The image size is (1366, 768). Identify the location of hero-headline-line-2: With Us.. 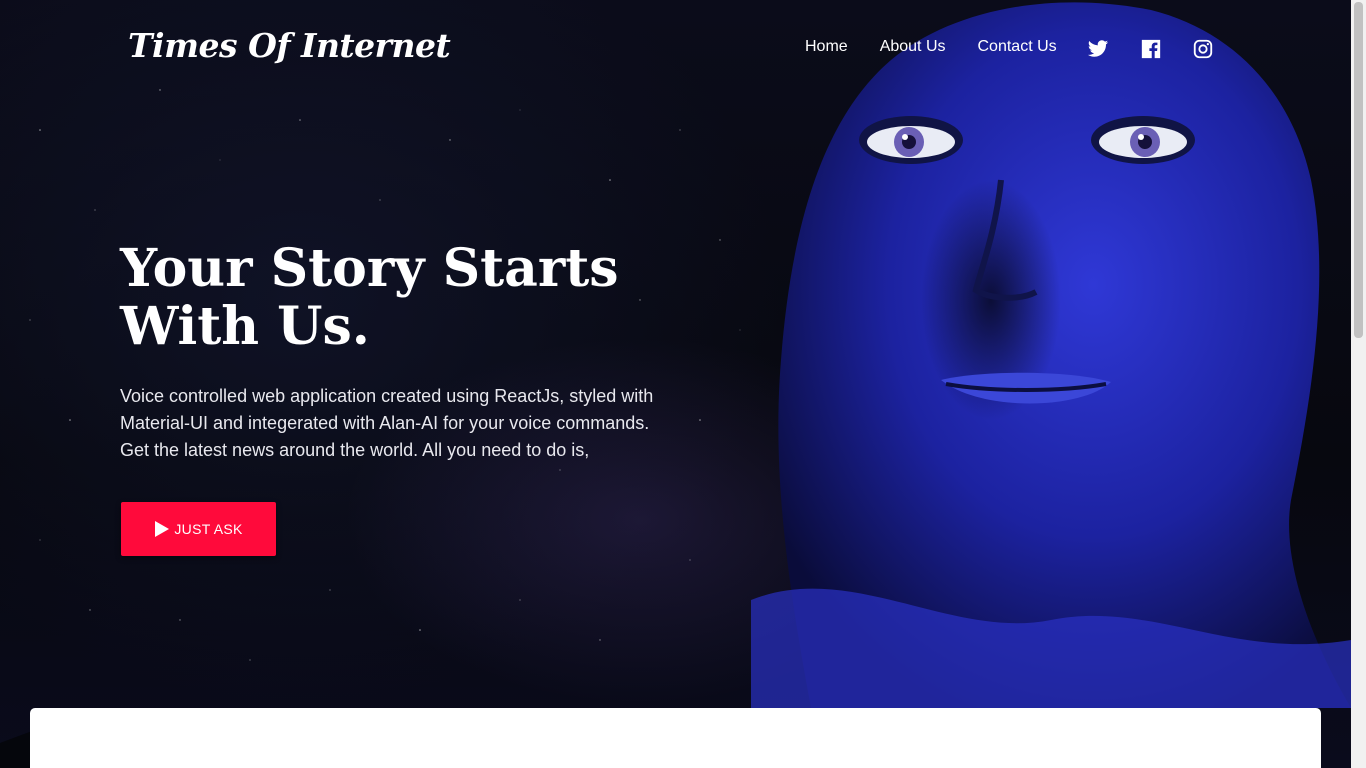
(245, 326).